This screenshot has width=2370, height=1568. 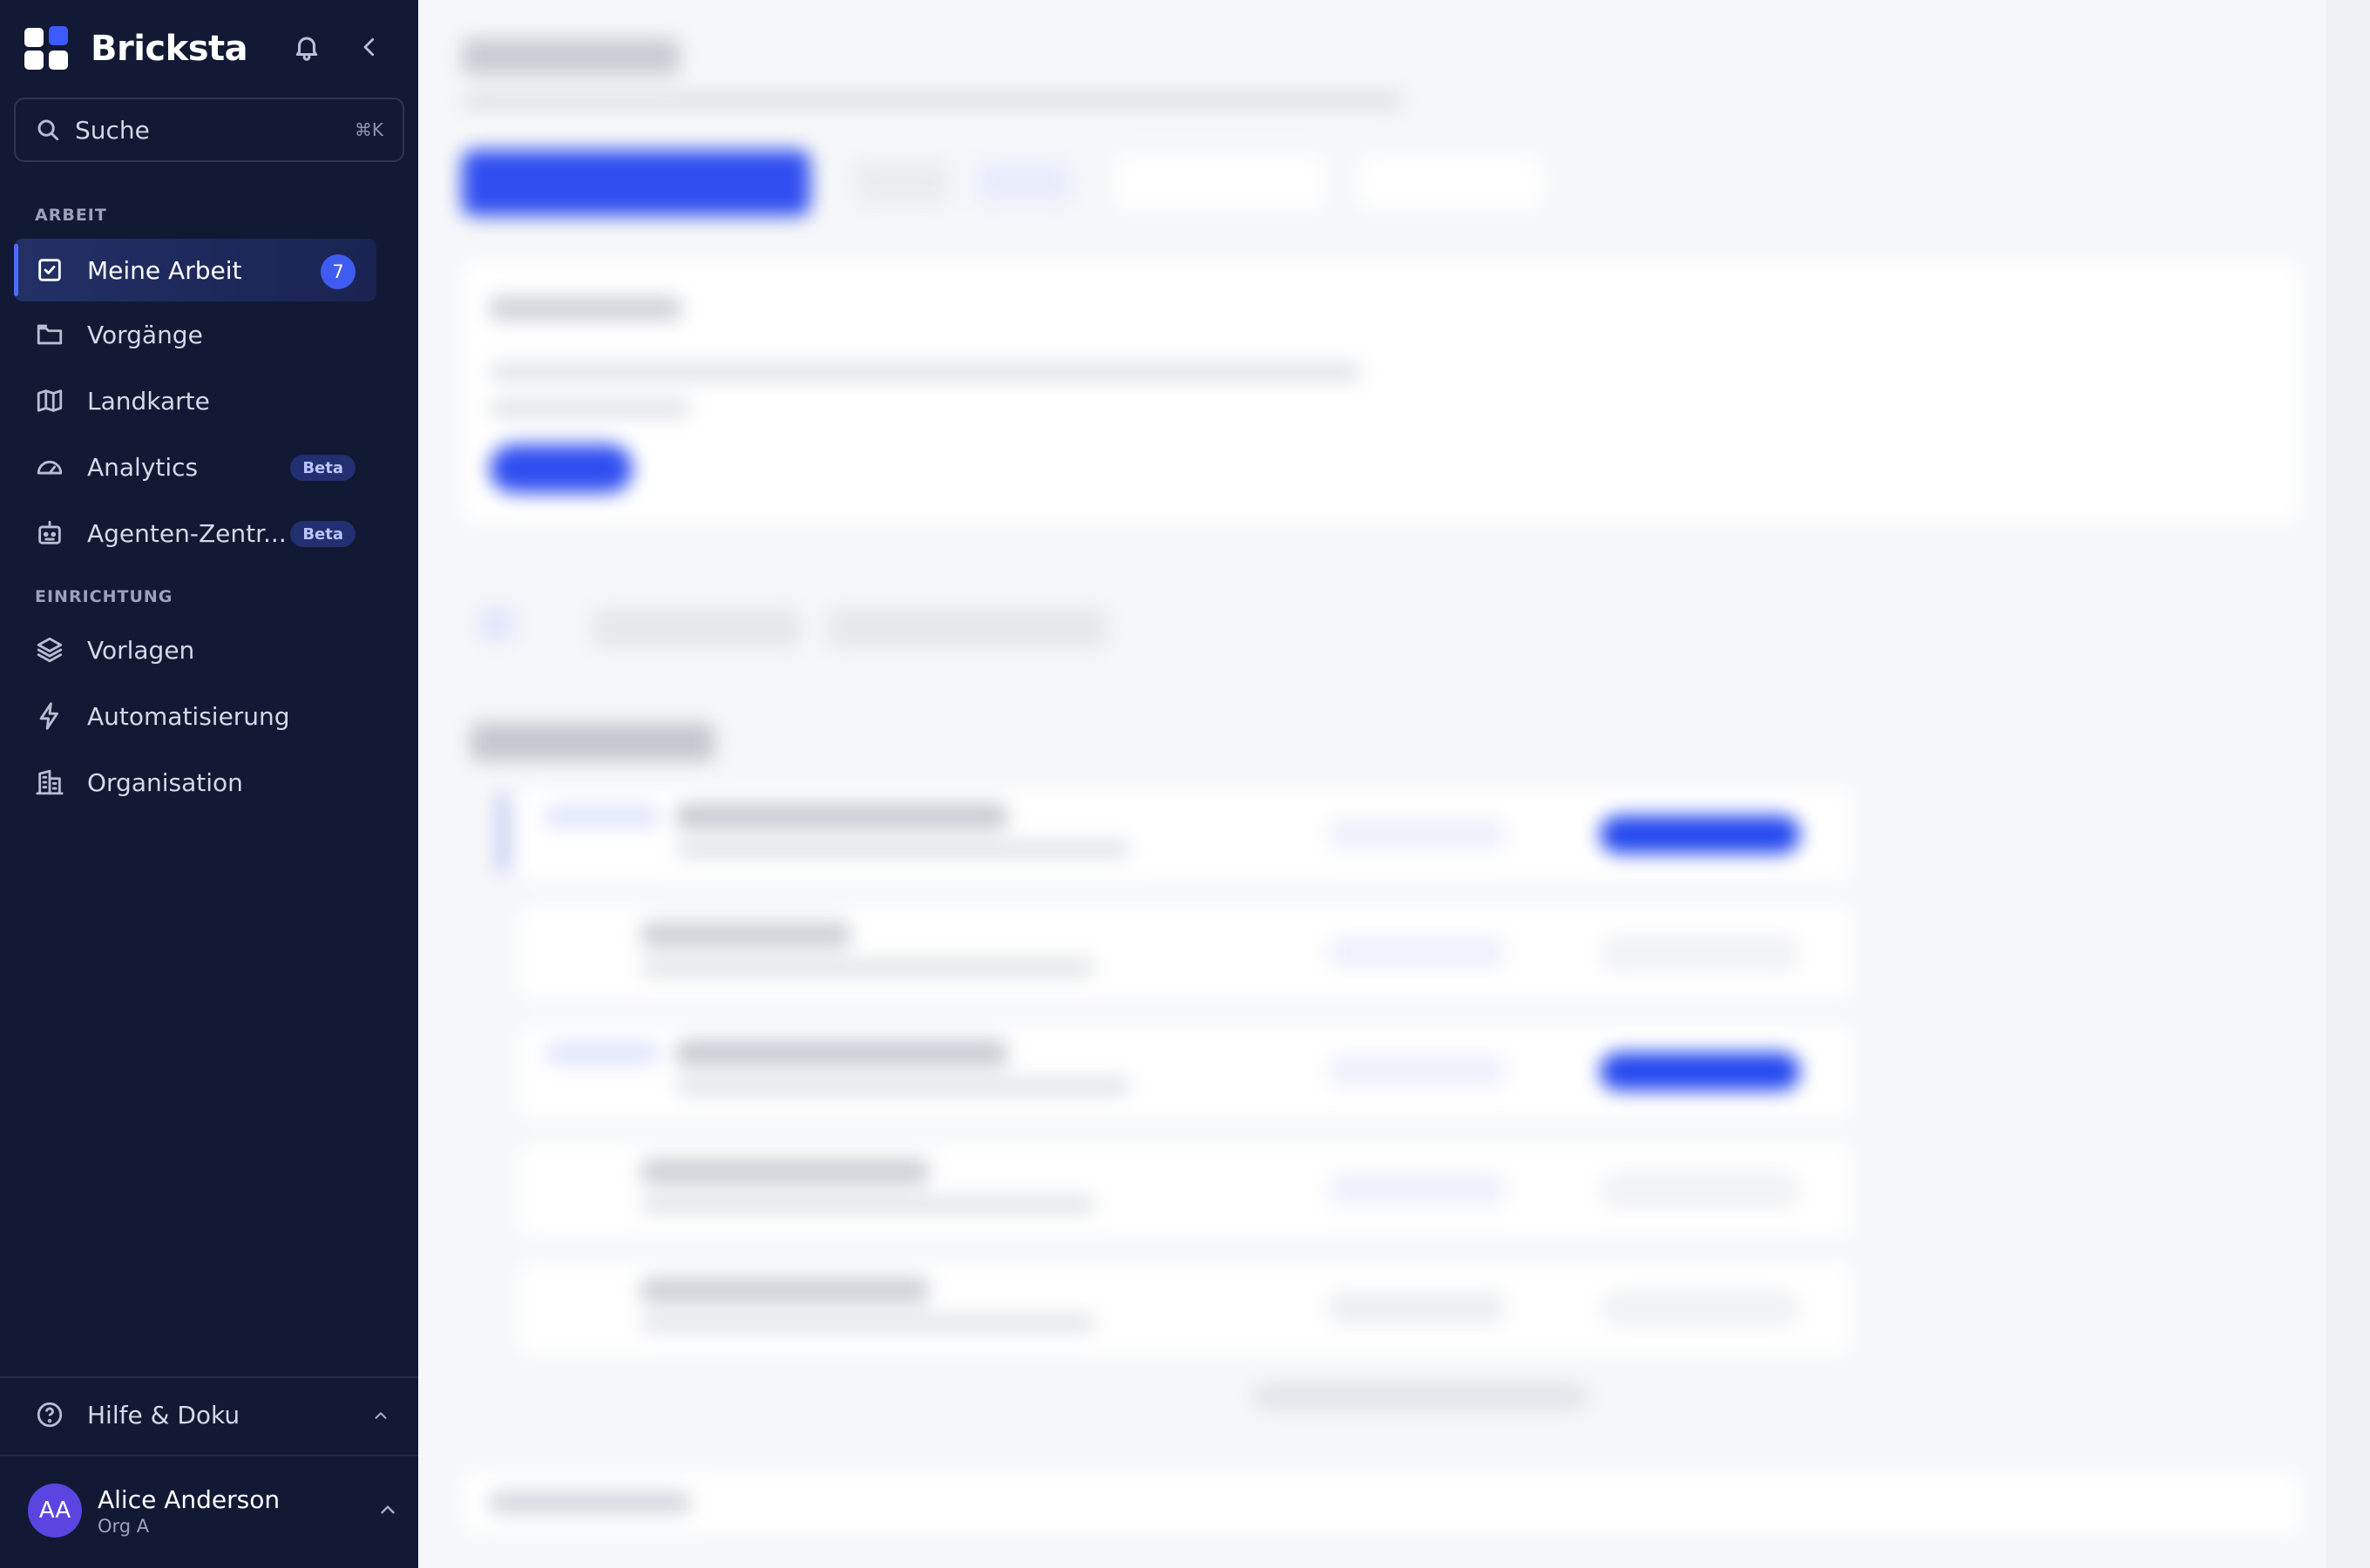 I want to click on user-name: Alice Anderson, so click(x=189, y=1499).